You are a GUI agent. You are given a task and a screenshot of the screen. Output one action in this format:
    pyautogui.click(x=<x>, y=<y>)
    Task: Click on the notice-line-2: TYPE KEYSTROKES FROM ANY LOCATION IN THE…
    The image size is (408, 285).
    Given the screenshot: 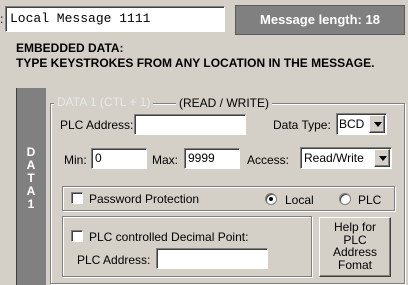 What is the action you would take?
    pyautogui.click(x=195, y=63)
    